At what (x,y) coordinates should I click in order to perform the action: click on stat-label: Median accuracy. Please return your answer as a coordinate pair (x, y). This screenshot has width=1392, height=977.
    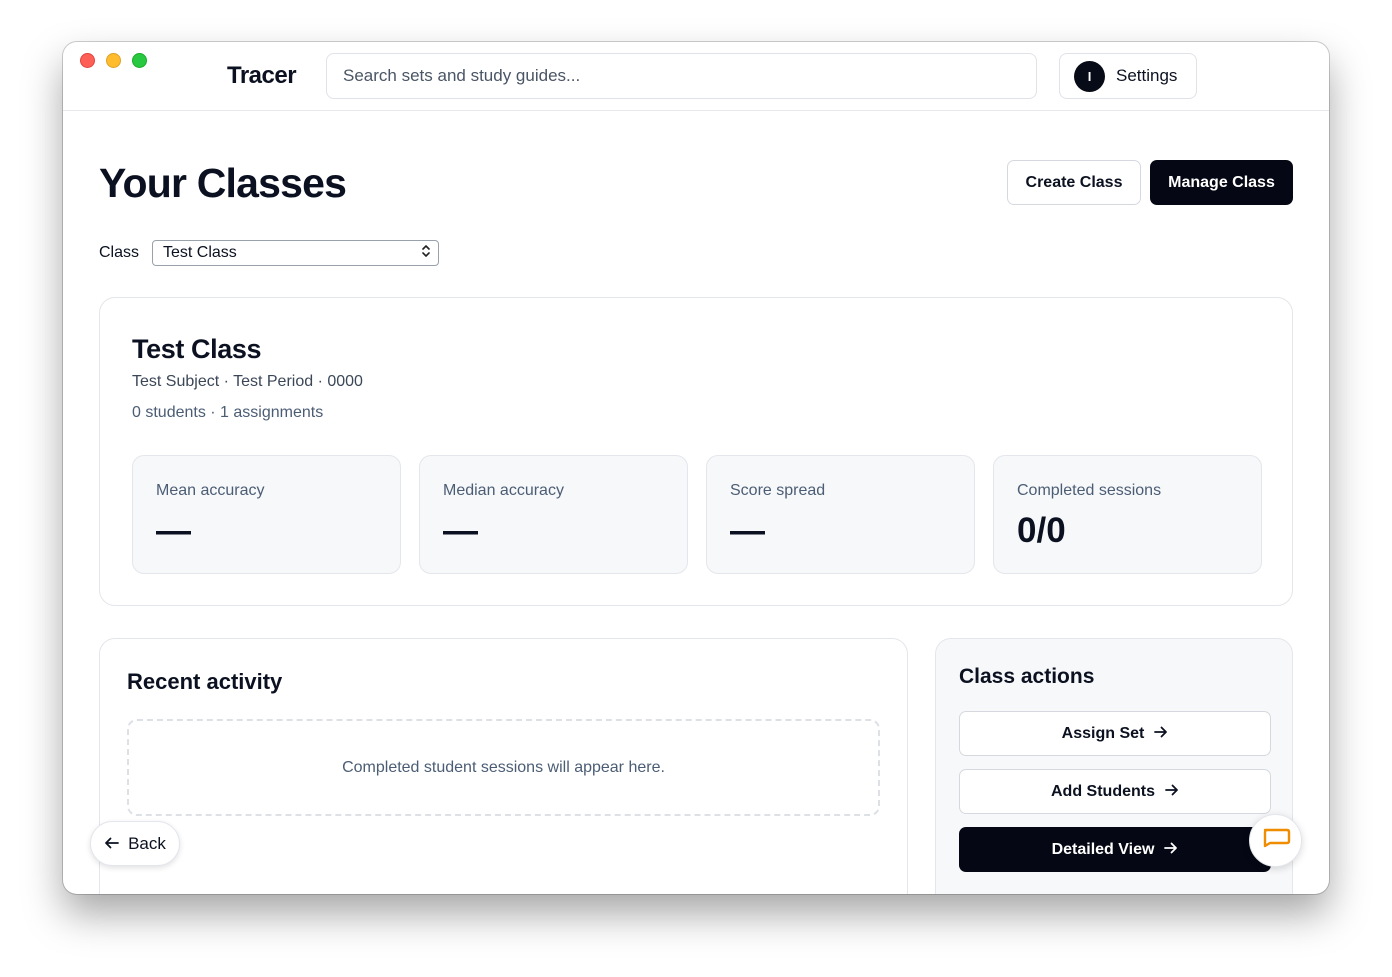
    Looking at the image, I should click on (503, 490).